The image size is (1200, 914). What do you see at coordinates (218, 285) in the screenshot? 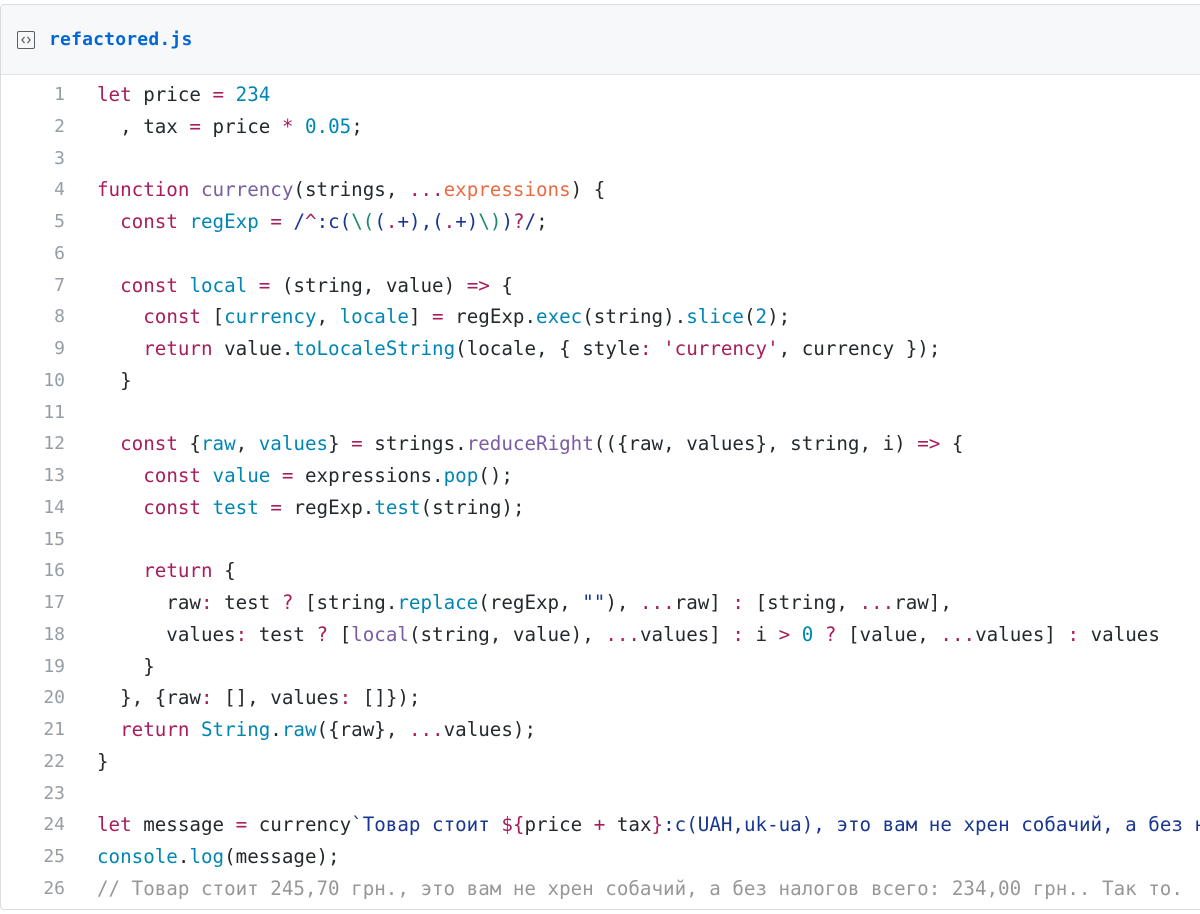
I see `code-token: local` at bounding box center [218, 285].